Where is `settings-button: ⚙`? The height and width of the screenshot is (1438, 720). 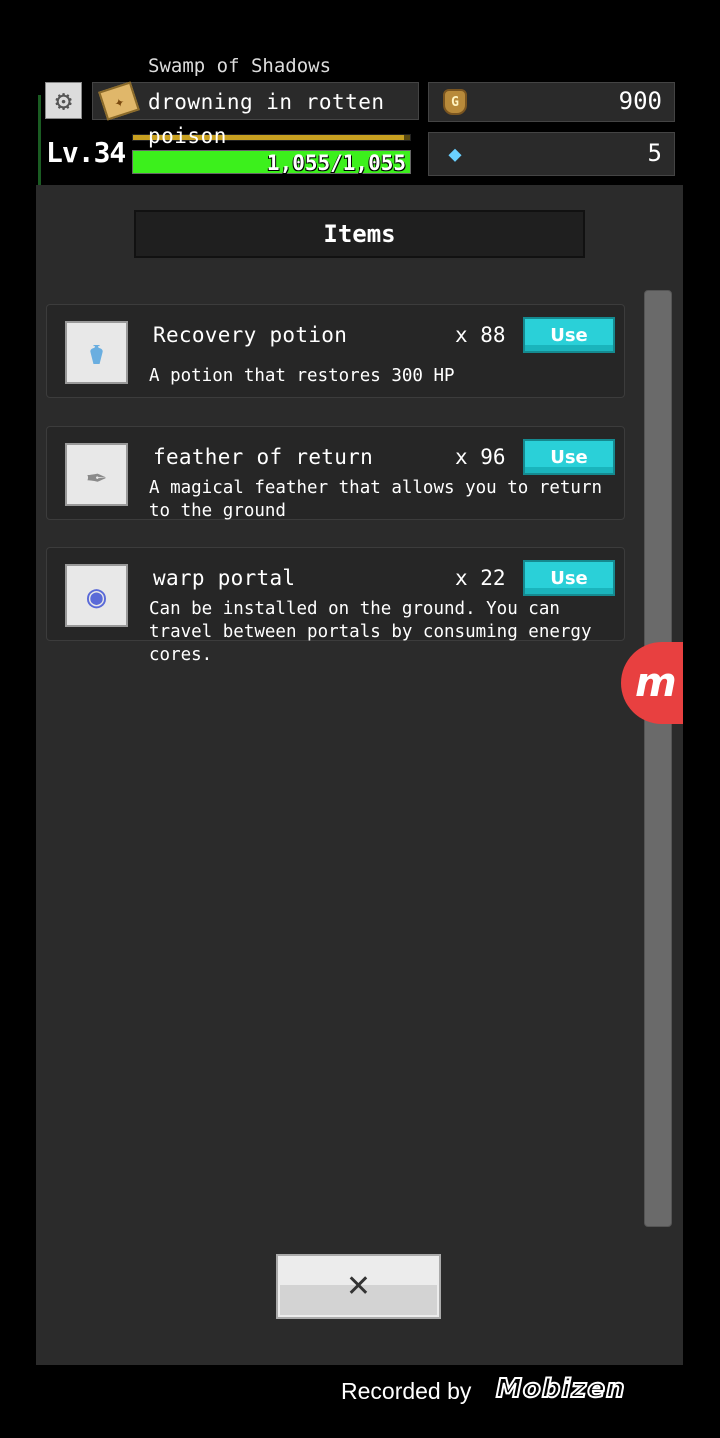 settings-button: ⚙ is located at coordinates (63, 100).